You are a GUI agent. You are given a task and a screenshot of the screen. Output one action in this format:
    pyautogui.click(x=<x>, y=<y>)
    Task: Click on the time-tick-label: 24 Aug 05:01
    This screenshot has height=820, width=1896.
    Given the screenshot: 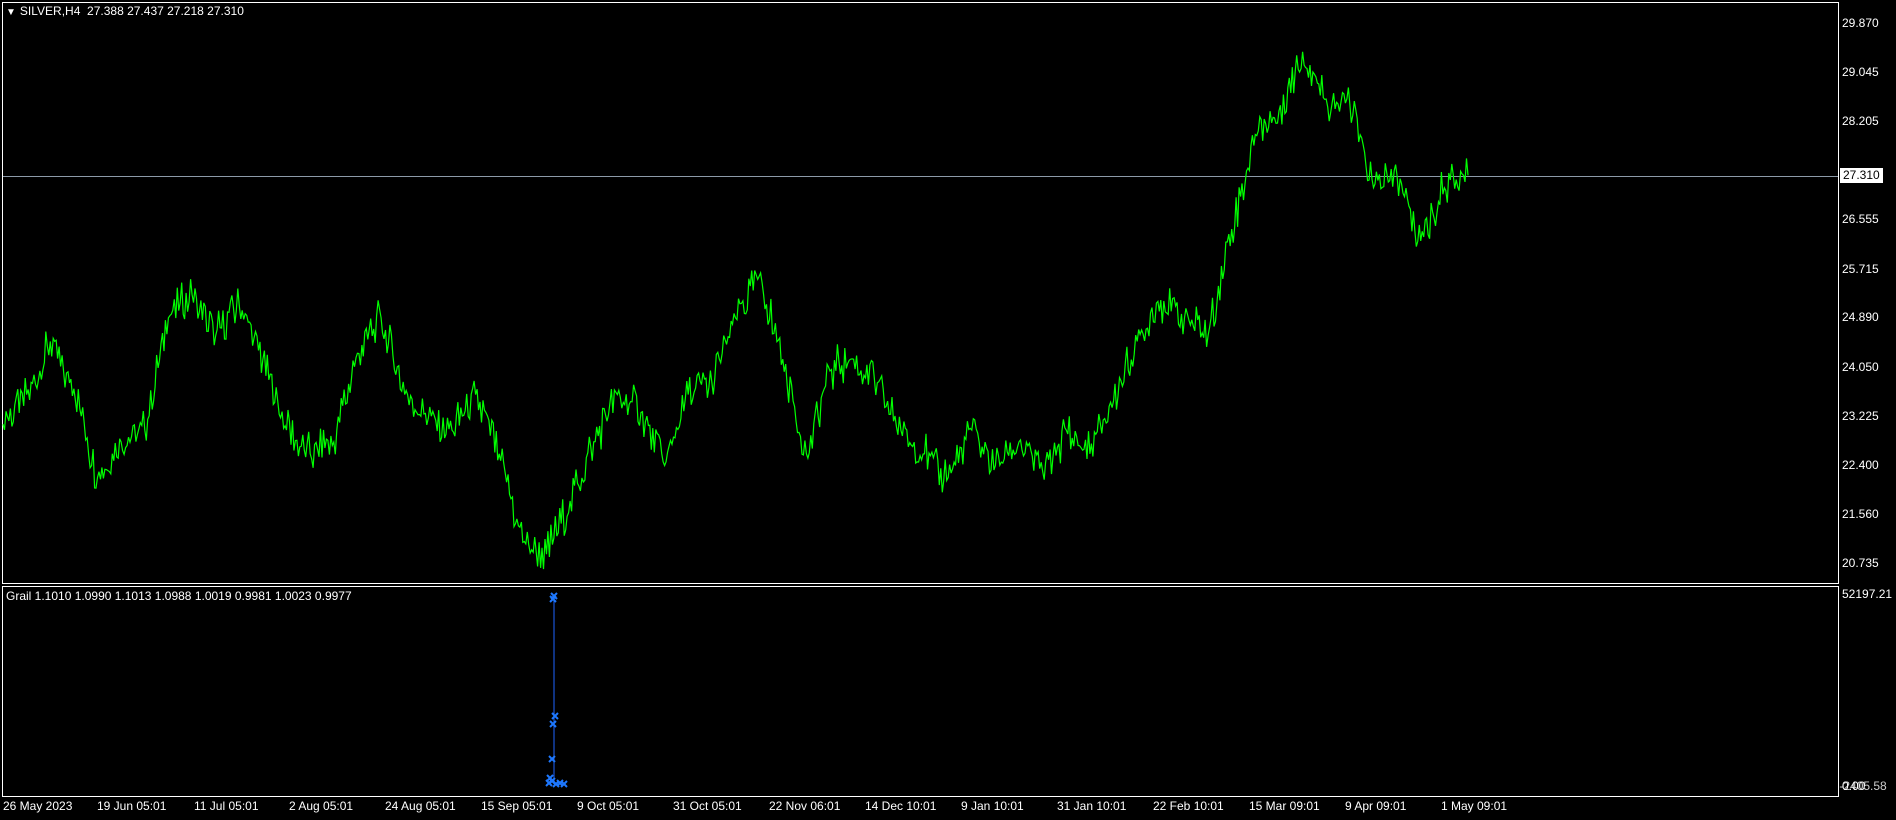 What is the action you would take?
    pyautogui.click(x=420, y=806)
    